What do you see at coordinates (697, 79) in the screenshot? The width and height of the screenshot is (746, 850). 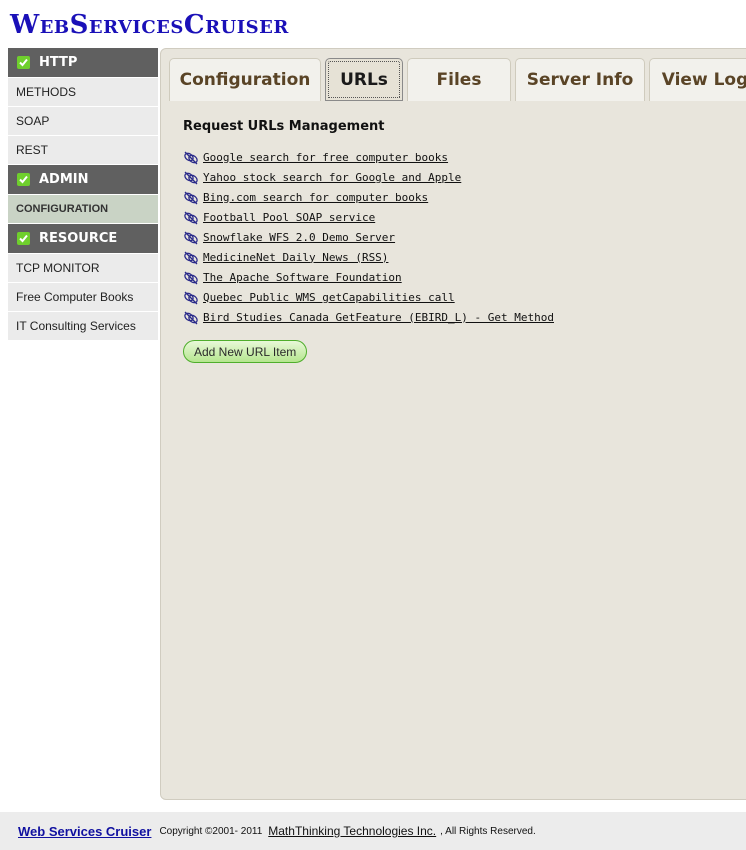 I see `tab-view-log: View Log` at bounding box center [697, 79].